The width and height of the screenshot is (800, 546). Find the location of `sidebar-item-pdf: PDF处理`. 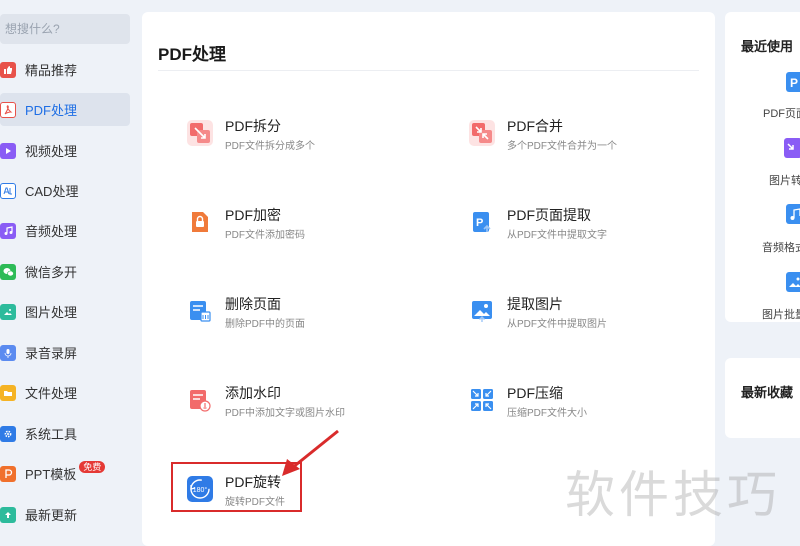

sidebar-item-pdf: PDF处理 is located at coordinates (65, 109).